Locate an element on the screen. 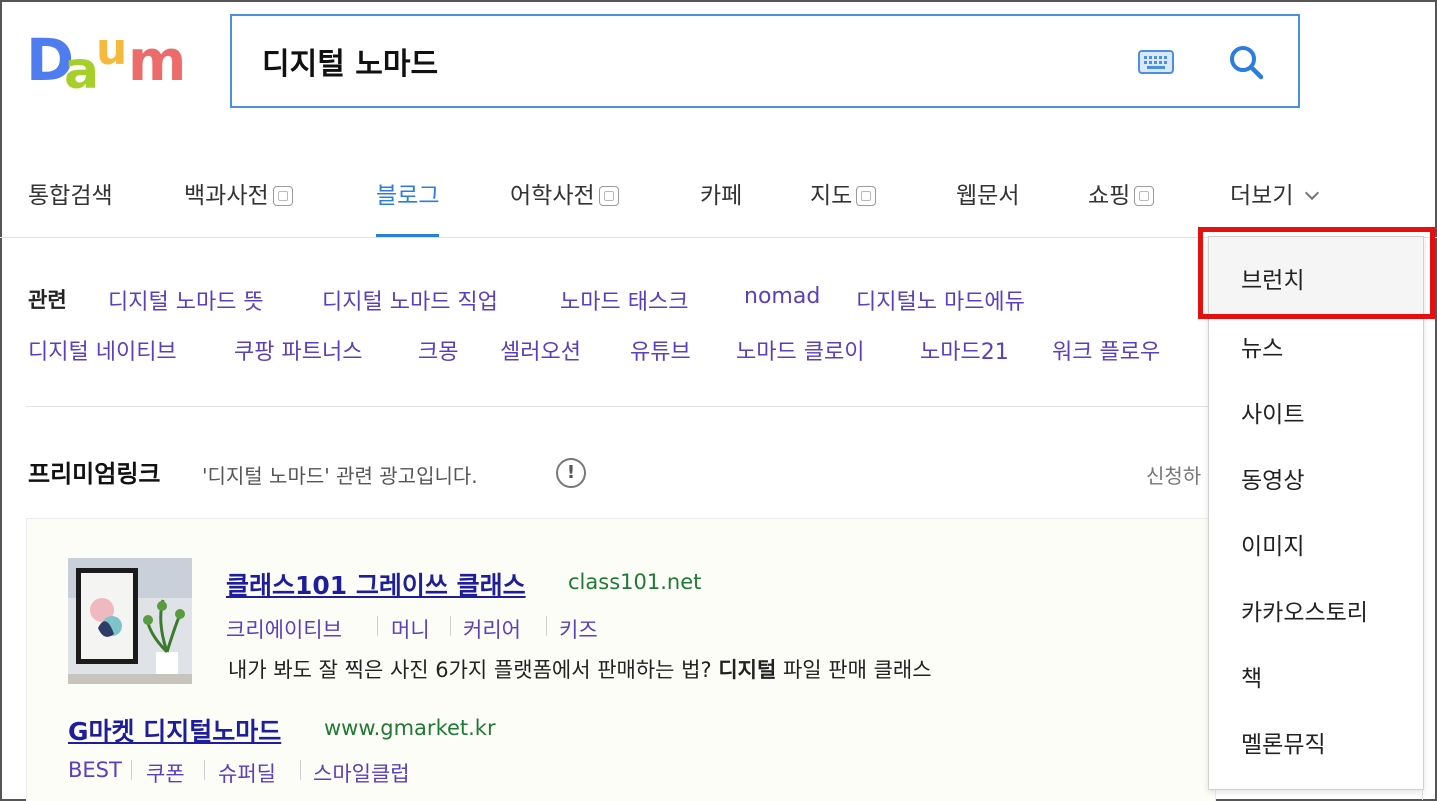 This screenshot has width=1437, height=801. svg-text: u is located at coordinates (111, 51).